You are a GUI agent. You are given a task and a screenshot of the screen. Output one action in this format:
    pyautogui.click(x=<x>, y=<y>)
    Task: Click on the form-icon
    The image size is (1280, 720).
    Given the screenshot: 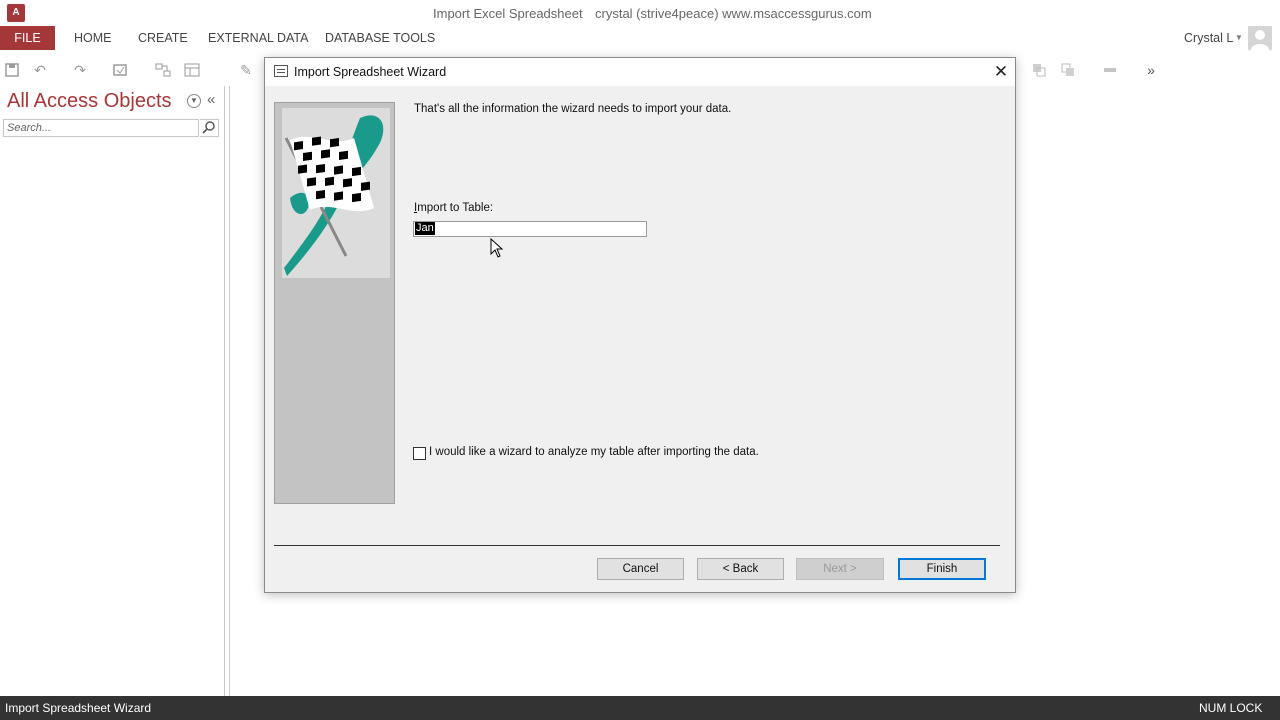 What is the action you would take?
    pyautogui.click(x=281, y=71)
    